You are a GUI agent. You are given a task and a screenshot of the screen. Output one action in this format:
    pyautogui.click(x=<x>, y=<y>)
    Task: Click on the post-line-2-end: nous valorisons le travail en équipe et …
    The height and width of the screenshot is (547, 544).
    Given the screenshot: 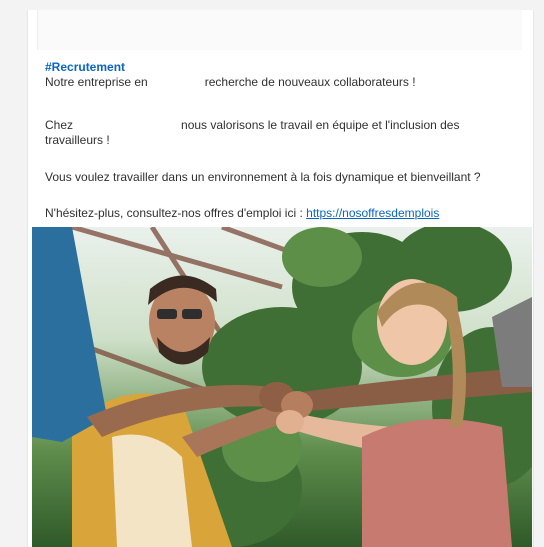 What is the action you would take?
    pyautogui.click(x=252, y=132)
    